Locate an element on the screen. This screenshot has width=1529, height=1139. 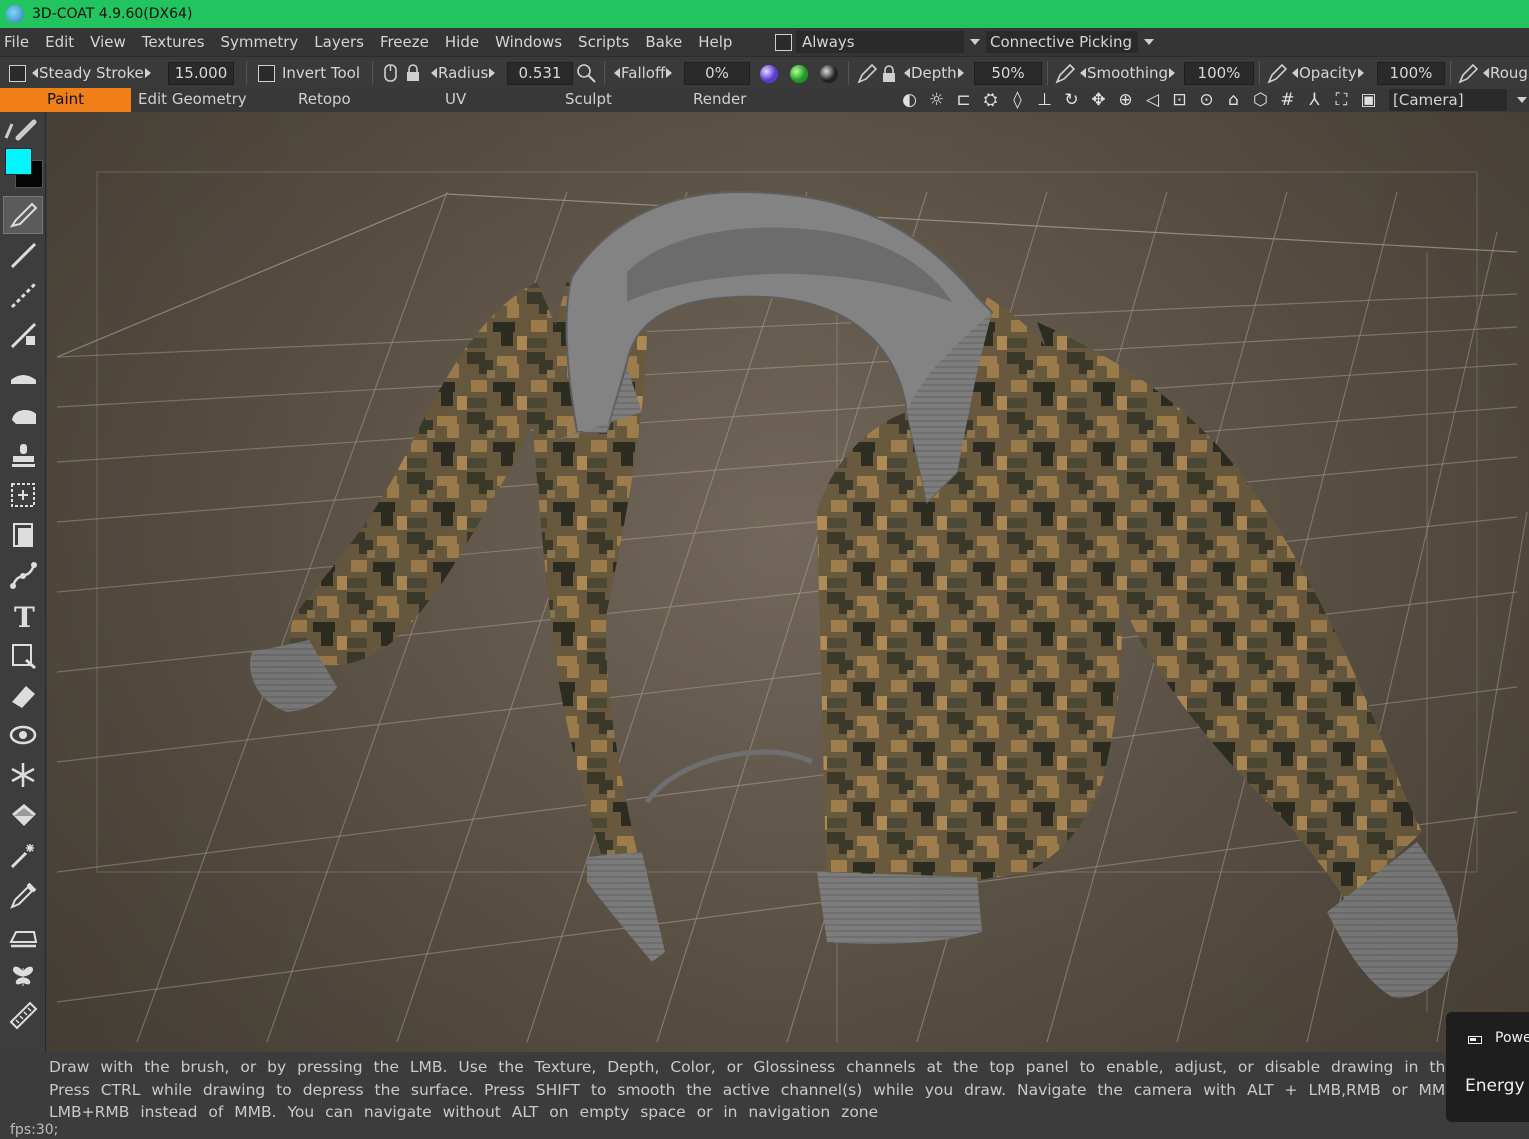
screenshot-icon: ▣ is located at coordinates (1368, 100).